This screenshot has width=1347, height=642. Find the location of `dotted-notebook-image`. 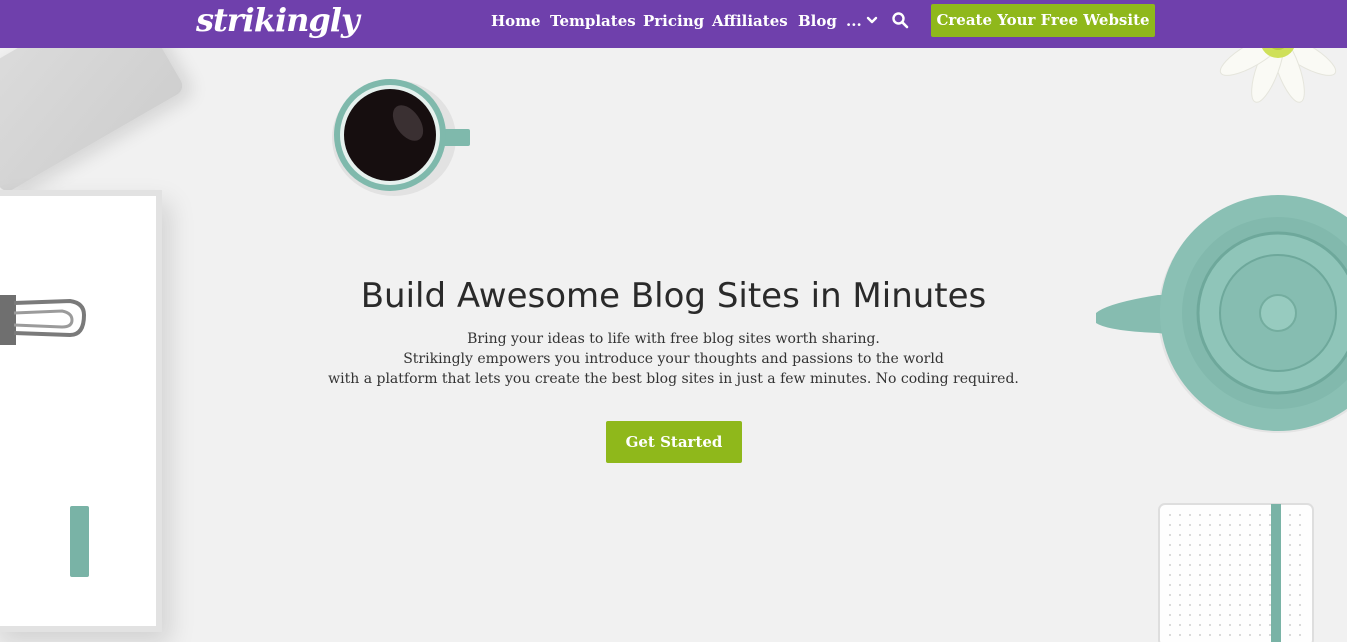

dotted-notebook-image is located at coordinates (1236, 572).